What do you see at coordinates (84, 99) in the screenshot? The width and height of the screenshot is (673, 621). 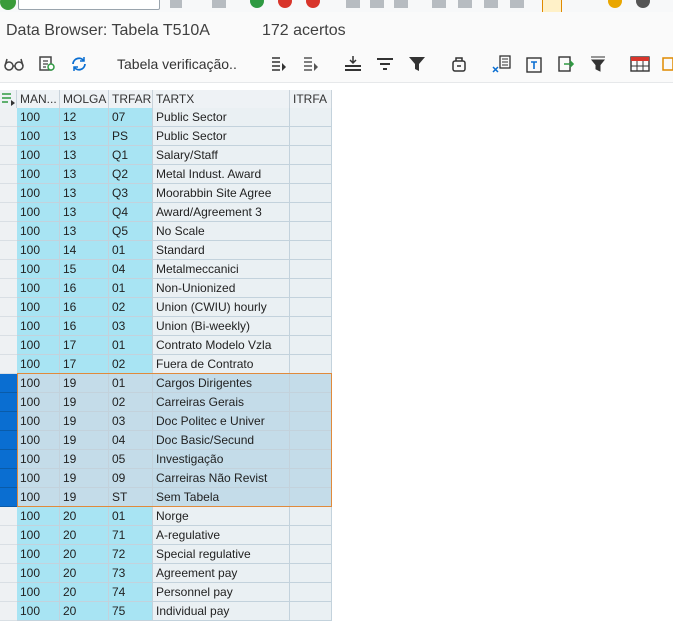 I see `column-header-molga: MOLGA` at bounding box center [84, 99].